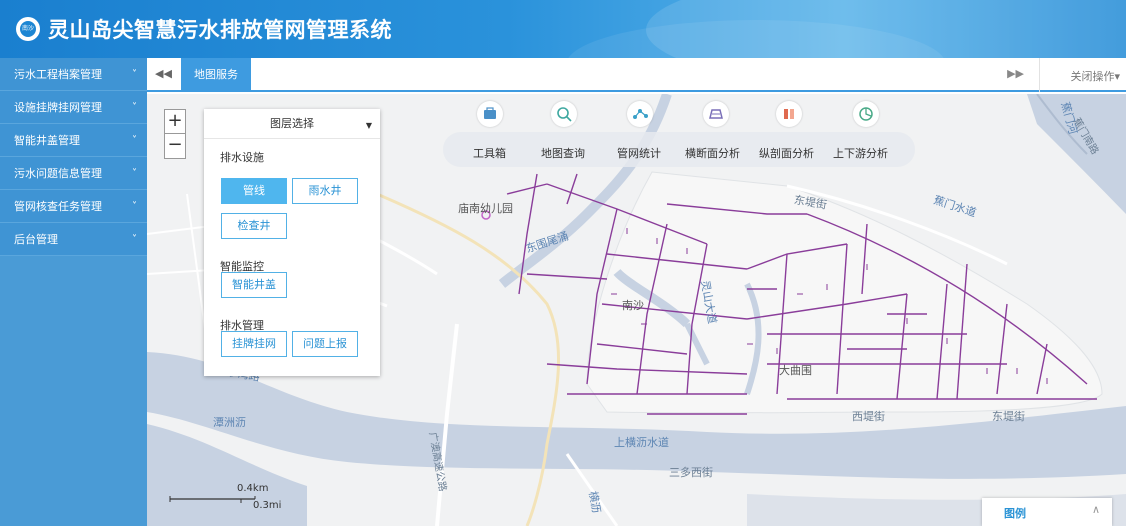  What do you see at coordinates (216, 75) in the screenshot?
I see `tab-map-service: 地图服务` at bounding box center [216, 75].